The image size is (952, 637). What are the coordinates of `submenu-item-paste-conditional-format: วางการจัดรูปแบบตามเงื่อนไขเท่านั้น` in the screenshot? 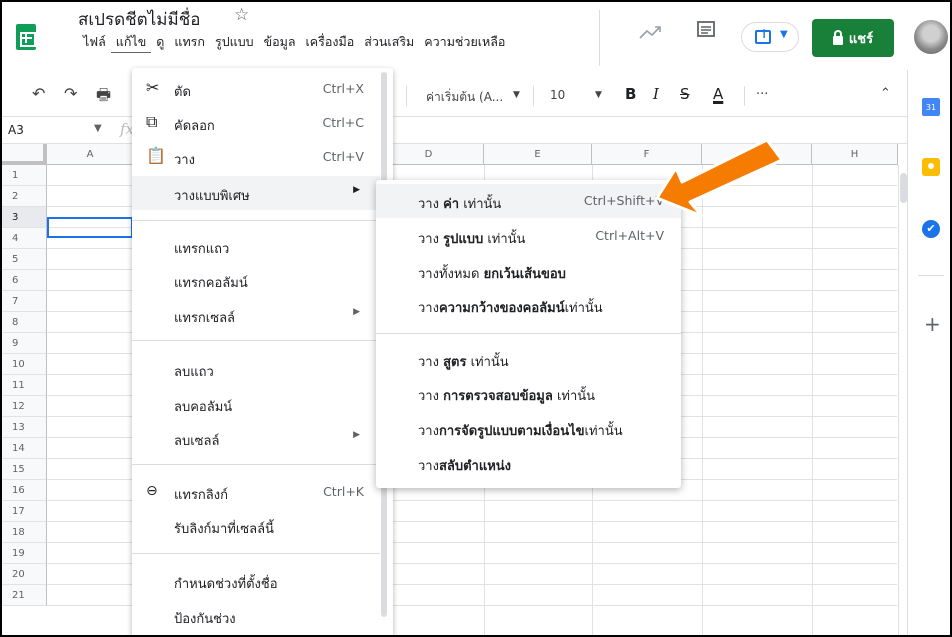 It's located at (528, 428).